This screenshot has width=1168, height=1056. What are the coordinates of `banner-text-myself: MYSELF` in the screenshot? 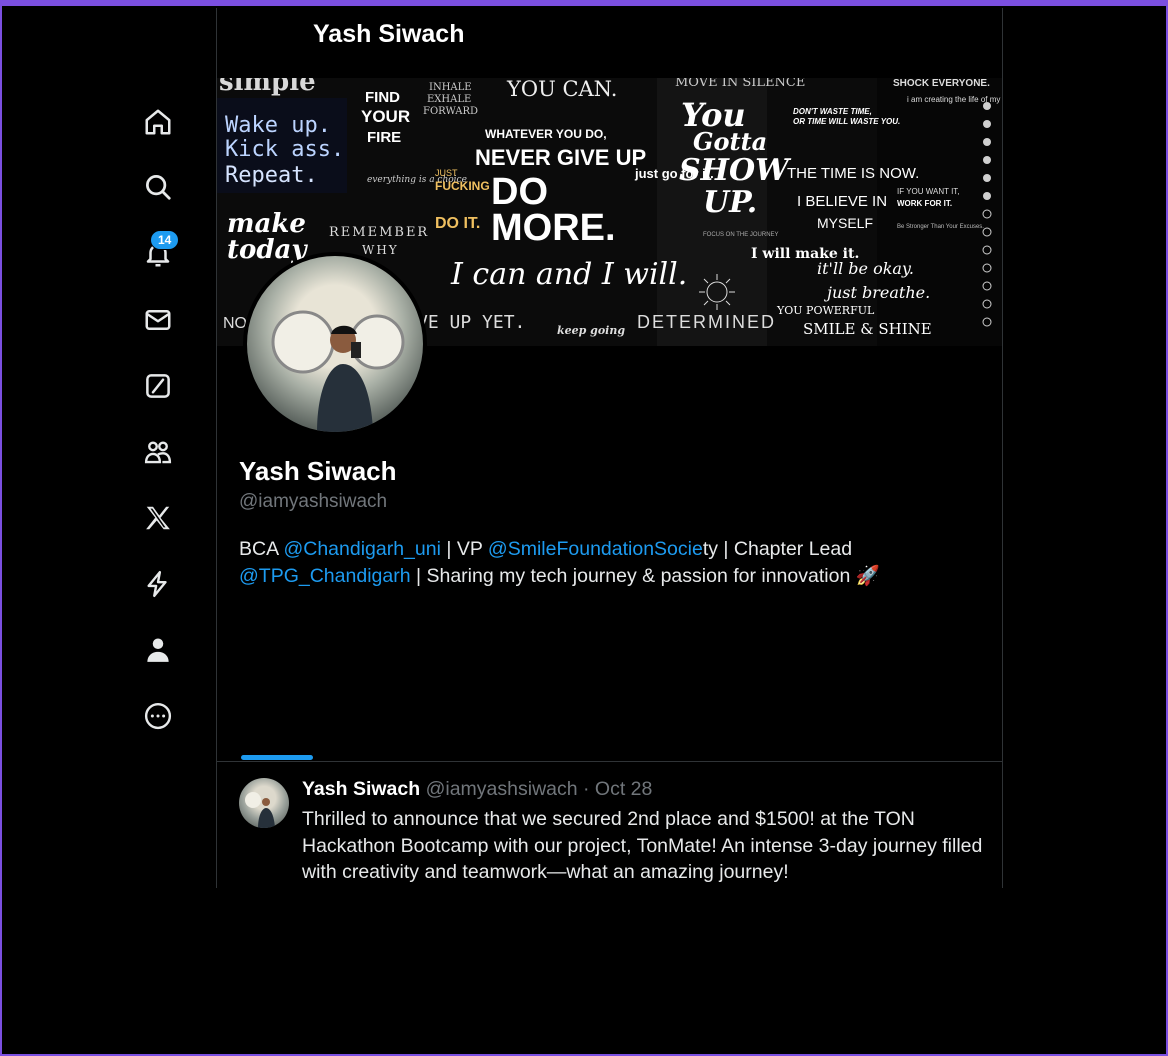 It's located at (845, 223).